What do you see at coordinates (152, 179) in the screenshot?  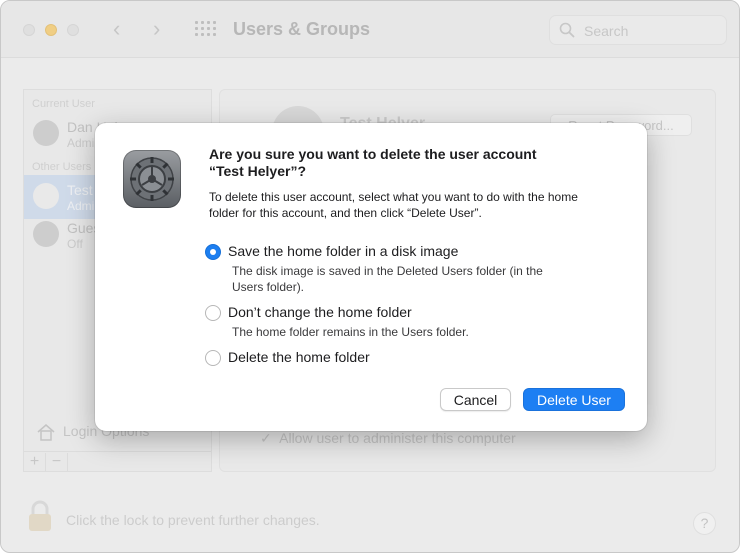 I see `system-preferences-gear-icon` at bounding box center [152, 179].